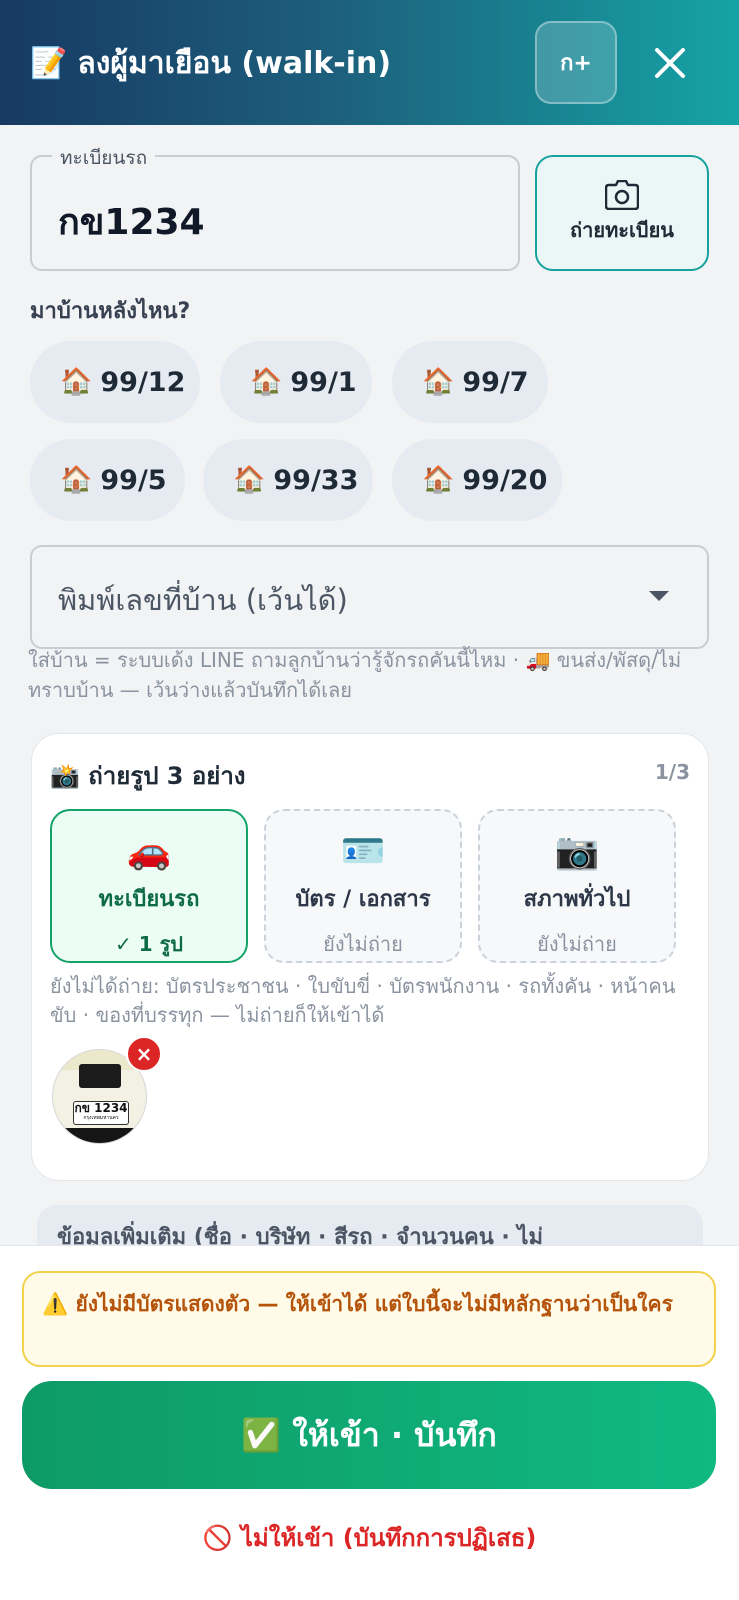  What do you see at coordinates (104, 158) in the screenshot?
I see `plate-field-label: ทะเบียนรถ` at bounding box center [104, 158].